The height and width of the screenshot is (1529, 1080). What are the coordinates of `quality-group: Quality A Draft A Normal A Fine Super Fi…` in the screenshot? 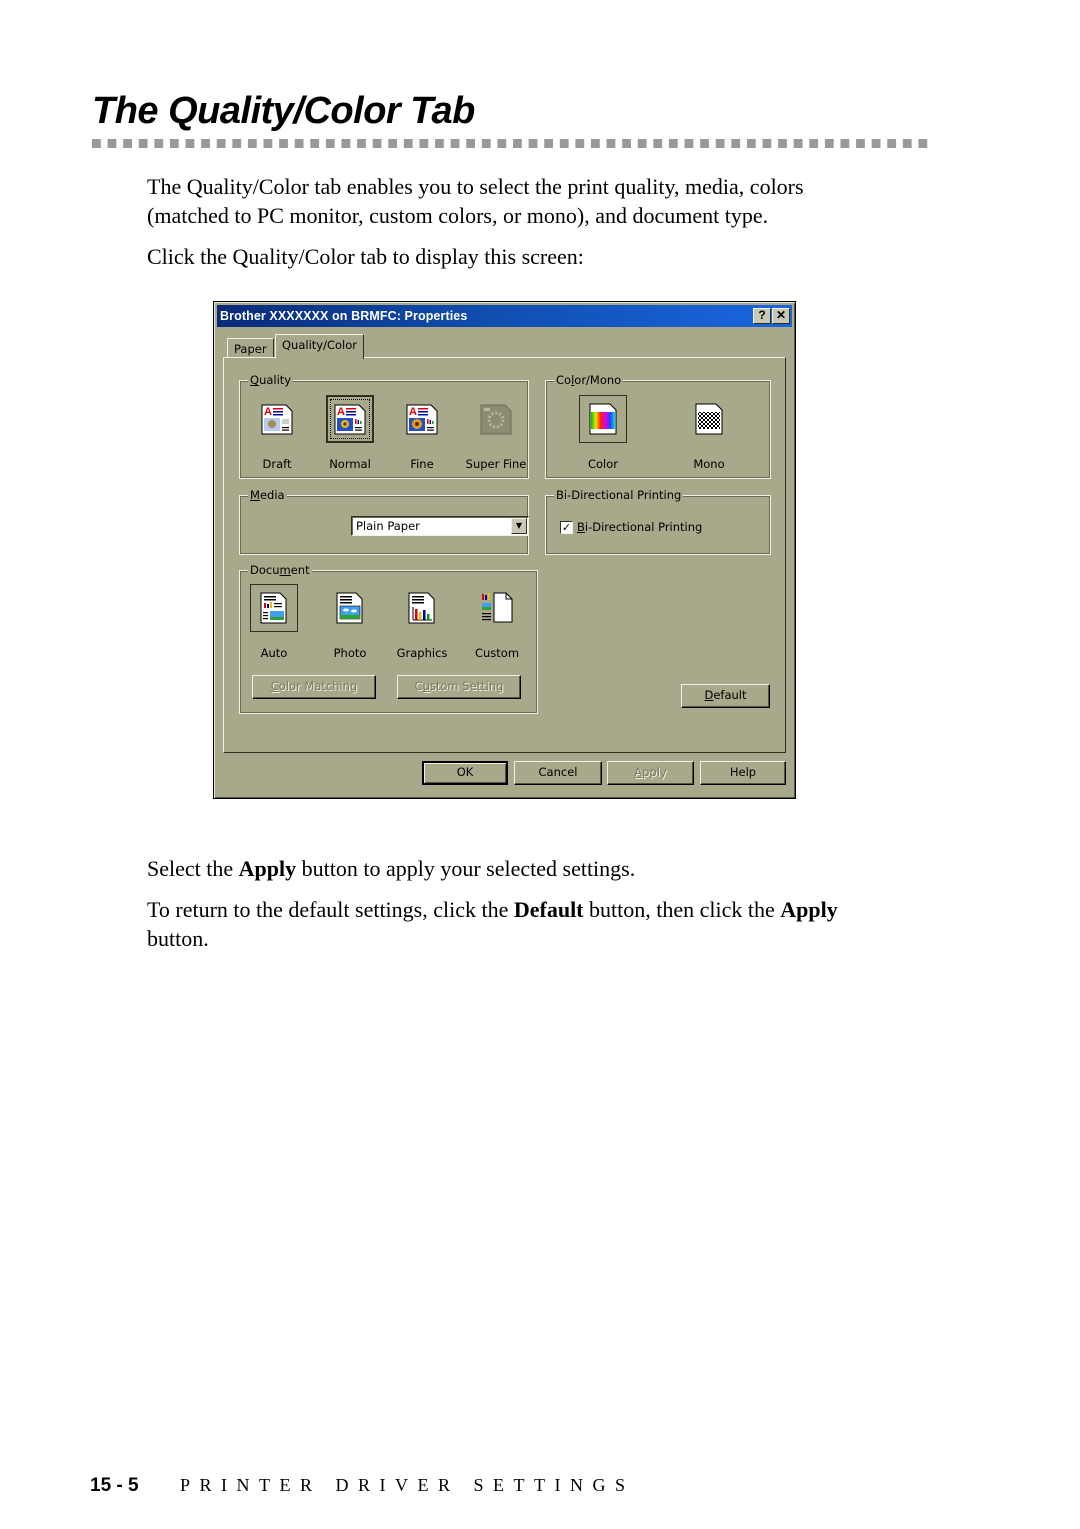 It's located at (384, 426).